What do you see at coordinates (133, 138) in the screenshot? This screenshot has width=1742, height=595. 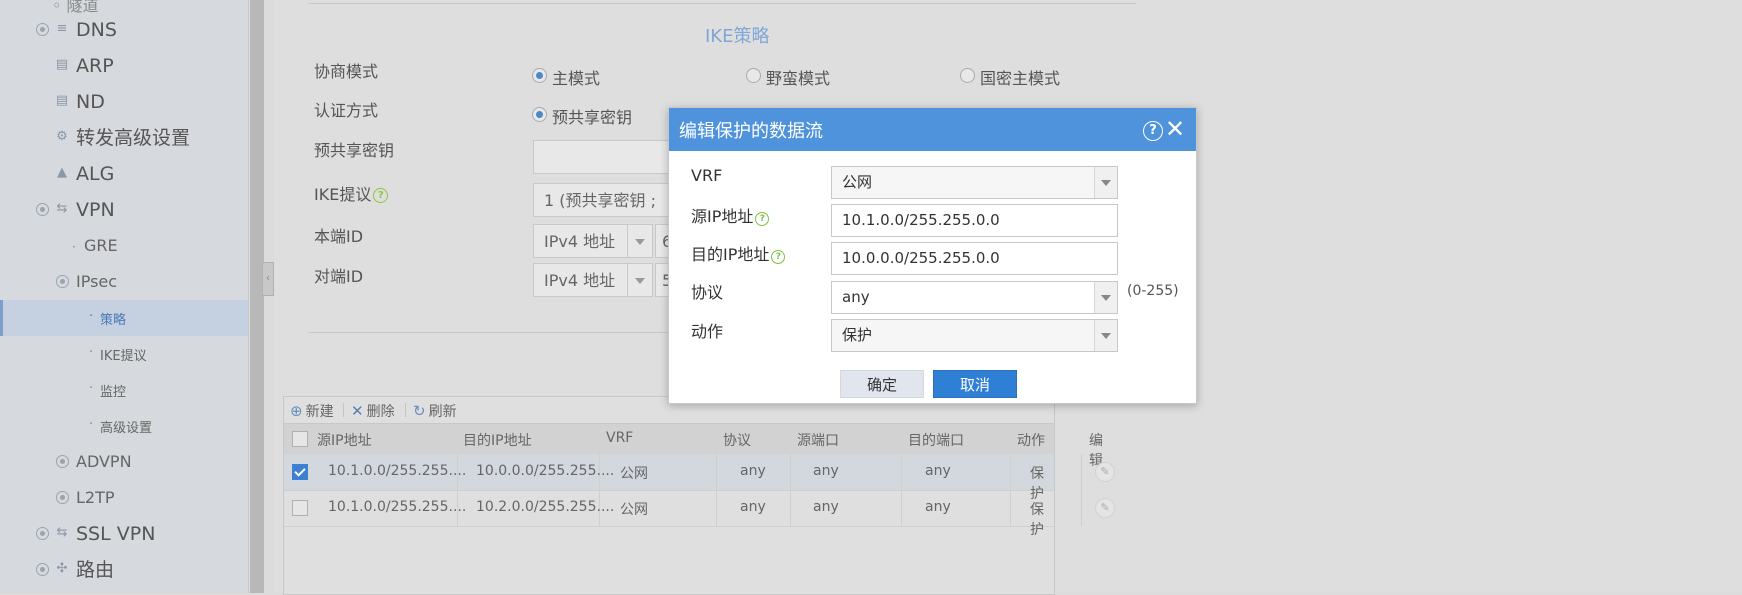 I see `sidebar-item-label: 转发高级设置` at bounding box center [133, 138].